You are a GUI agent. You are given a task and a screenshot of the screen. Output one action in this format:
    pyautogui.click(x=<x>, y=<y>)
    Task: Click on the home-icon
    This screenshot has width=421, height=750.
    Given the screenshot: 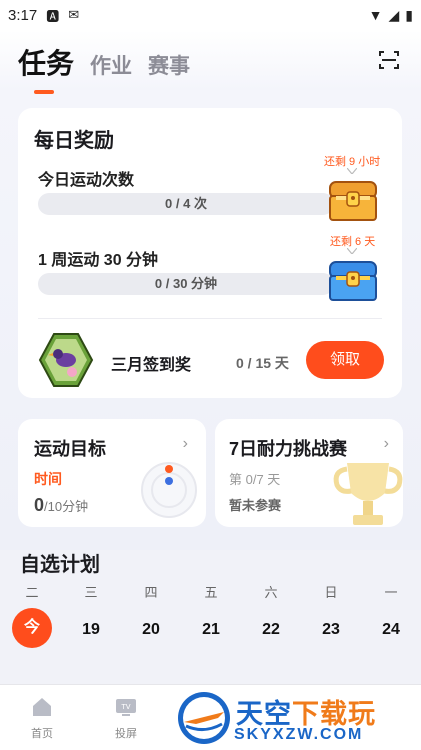 What is the action you would take?
    pyautogui.click(x=42, y=707)
    